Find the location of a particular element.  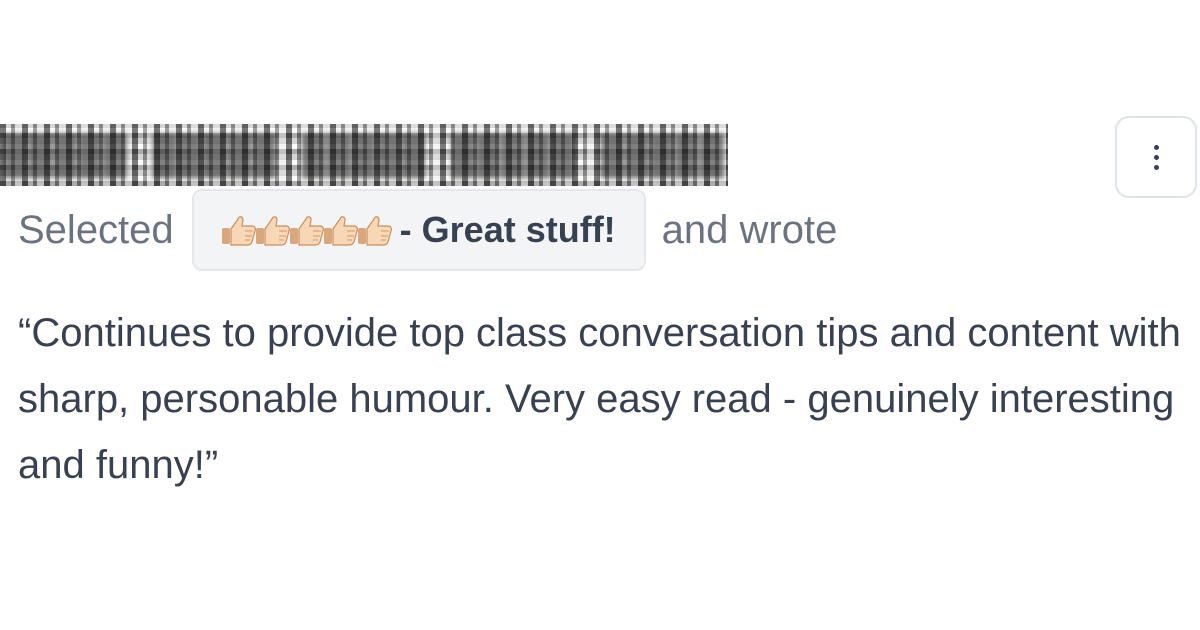

author-name: █████ █████ █████ █████ █████ is located at coordinates (365, 156).